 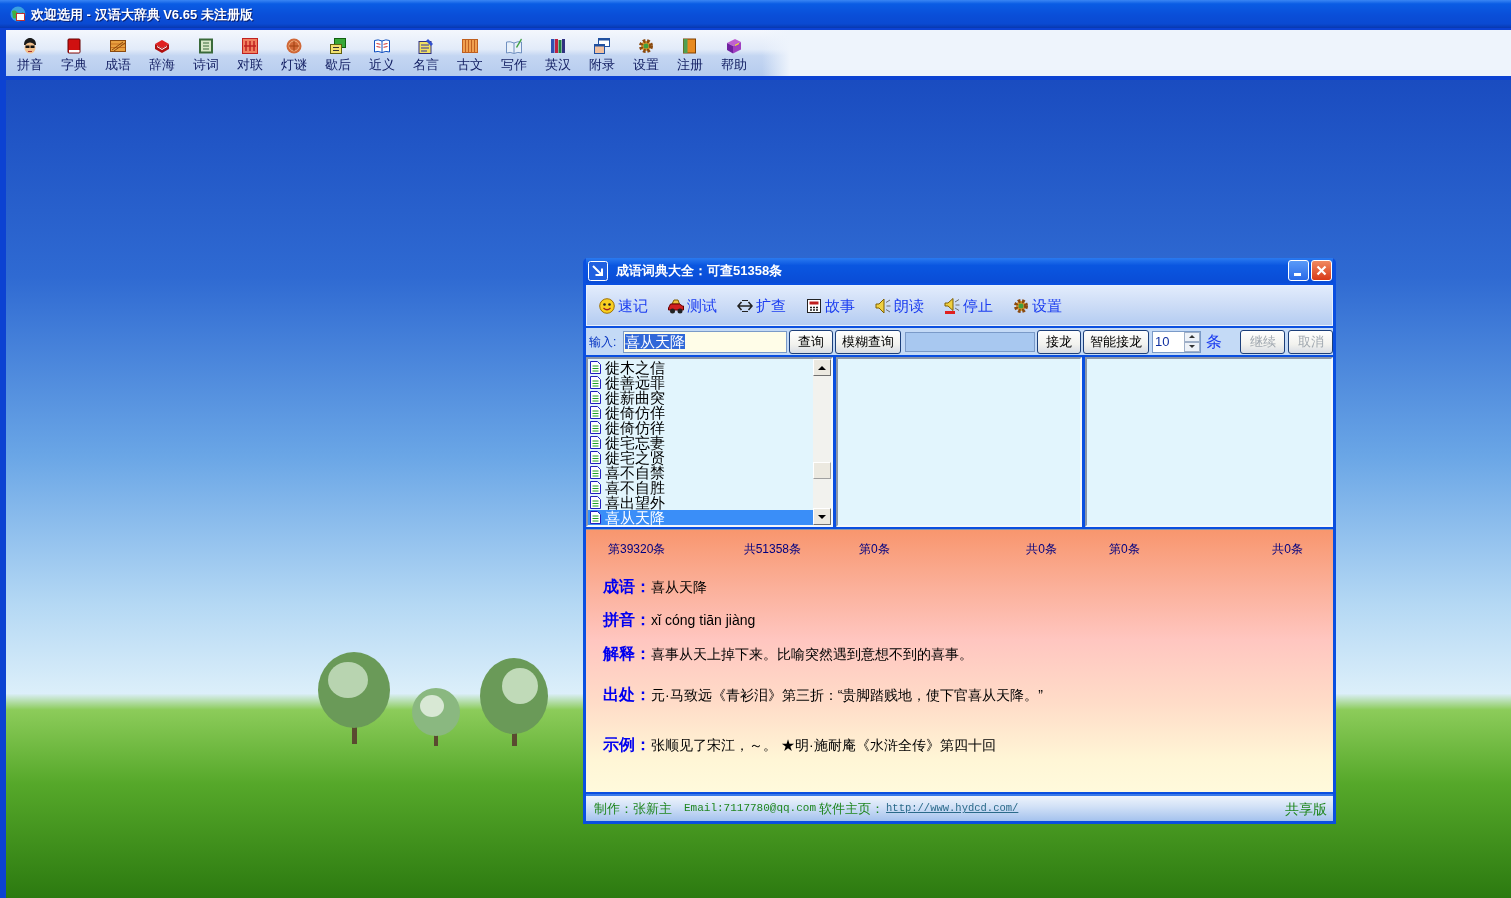 What do you see at coordinates (822, 516) in the screenshot?
I see `scroll-down-button` at bounding box center [822, 516].